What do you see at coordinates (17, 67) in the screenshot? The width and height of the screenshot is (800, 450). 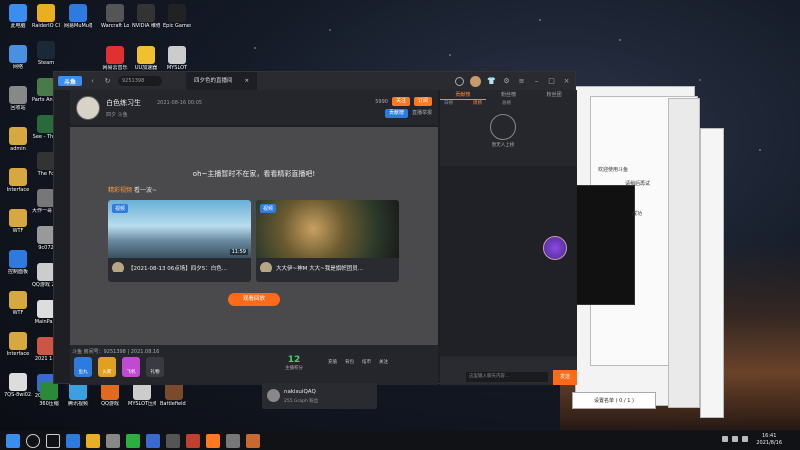 I see `desktop-icon-label: 网络` at bounding box center [17, 67].